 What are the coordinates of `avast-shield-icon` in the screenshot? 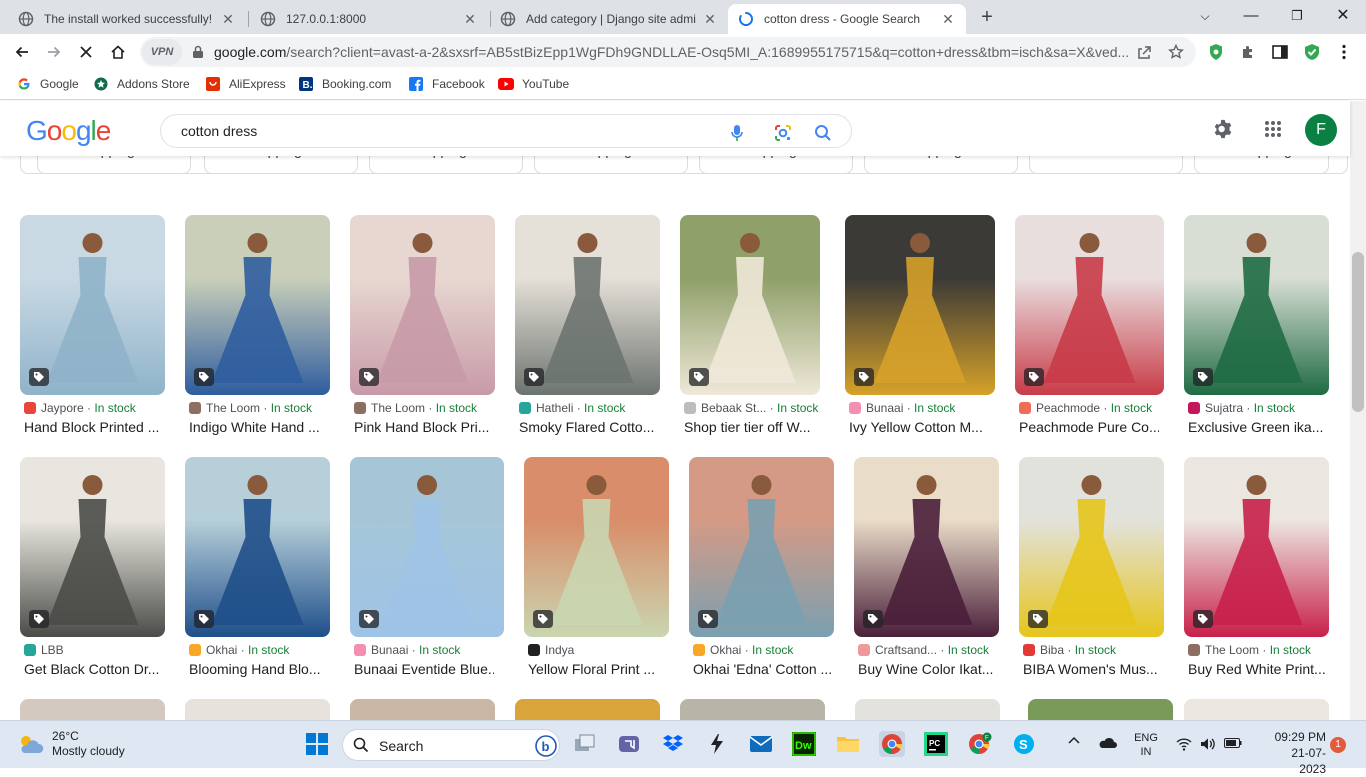 It's located at (1216, 52).